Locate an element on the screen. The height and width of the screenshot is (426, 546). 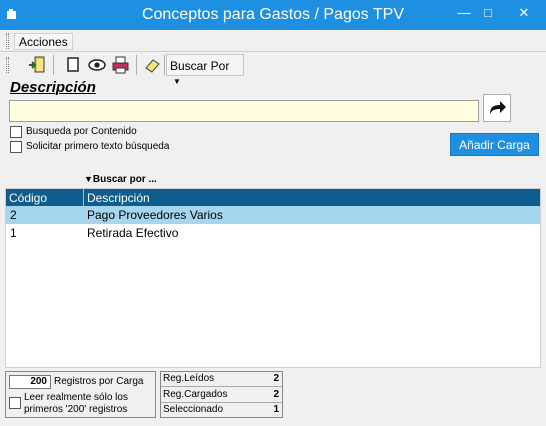
row-code: 1 is located at coordinates (13, 233).